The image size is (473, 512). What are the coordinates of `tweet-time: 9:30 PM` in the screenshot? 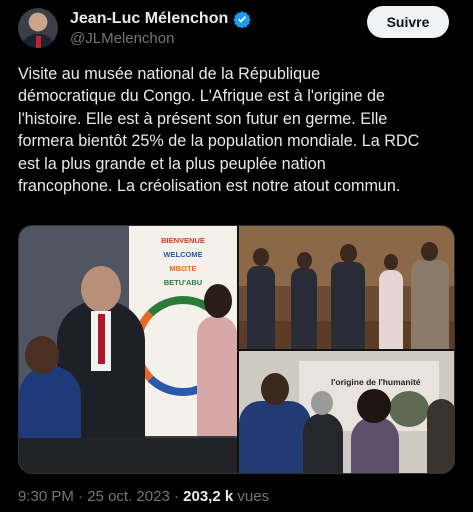 It's located at (46, 496).